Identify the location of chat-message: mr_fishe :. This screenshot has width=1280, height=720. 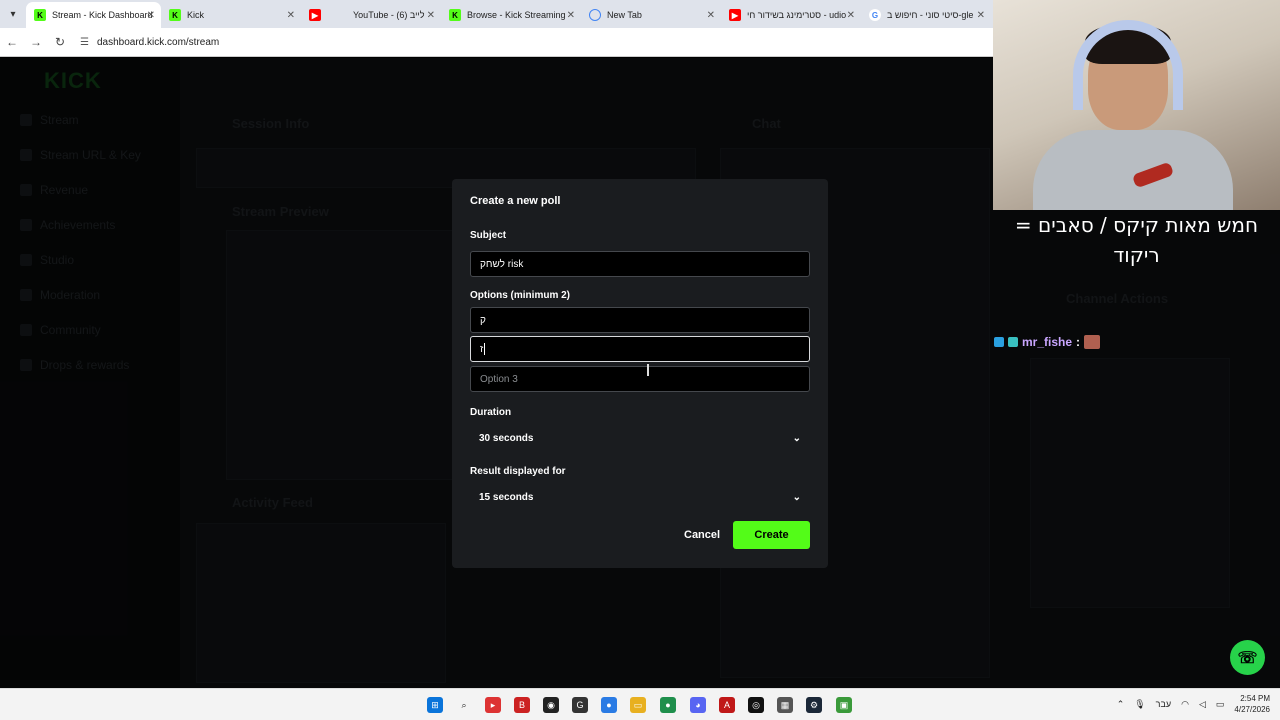
(1047, 342).